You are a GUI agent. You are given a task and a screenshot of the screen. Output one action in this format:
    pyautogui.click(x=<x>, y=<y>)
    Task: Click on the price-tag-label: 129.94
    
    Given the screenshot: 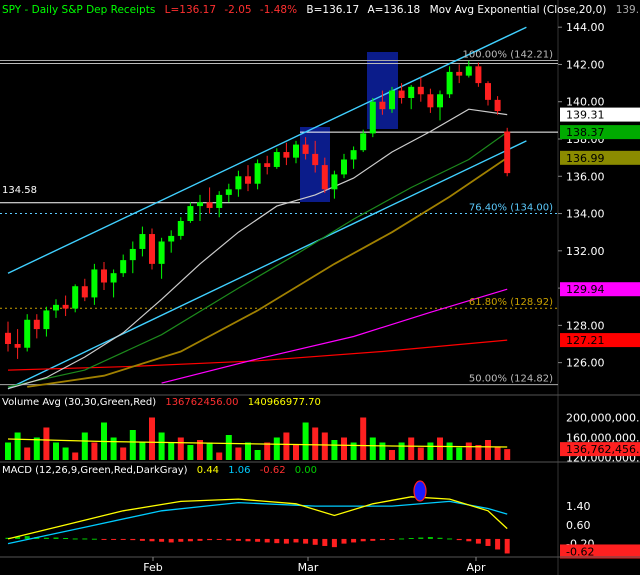 What is the action you would take?
    pyautogui.click(x=585, y=289)
    